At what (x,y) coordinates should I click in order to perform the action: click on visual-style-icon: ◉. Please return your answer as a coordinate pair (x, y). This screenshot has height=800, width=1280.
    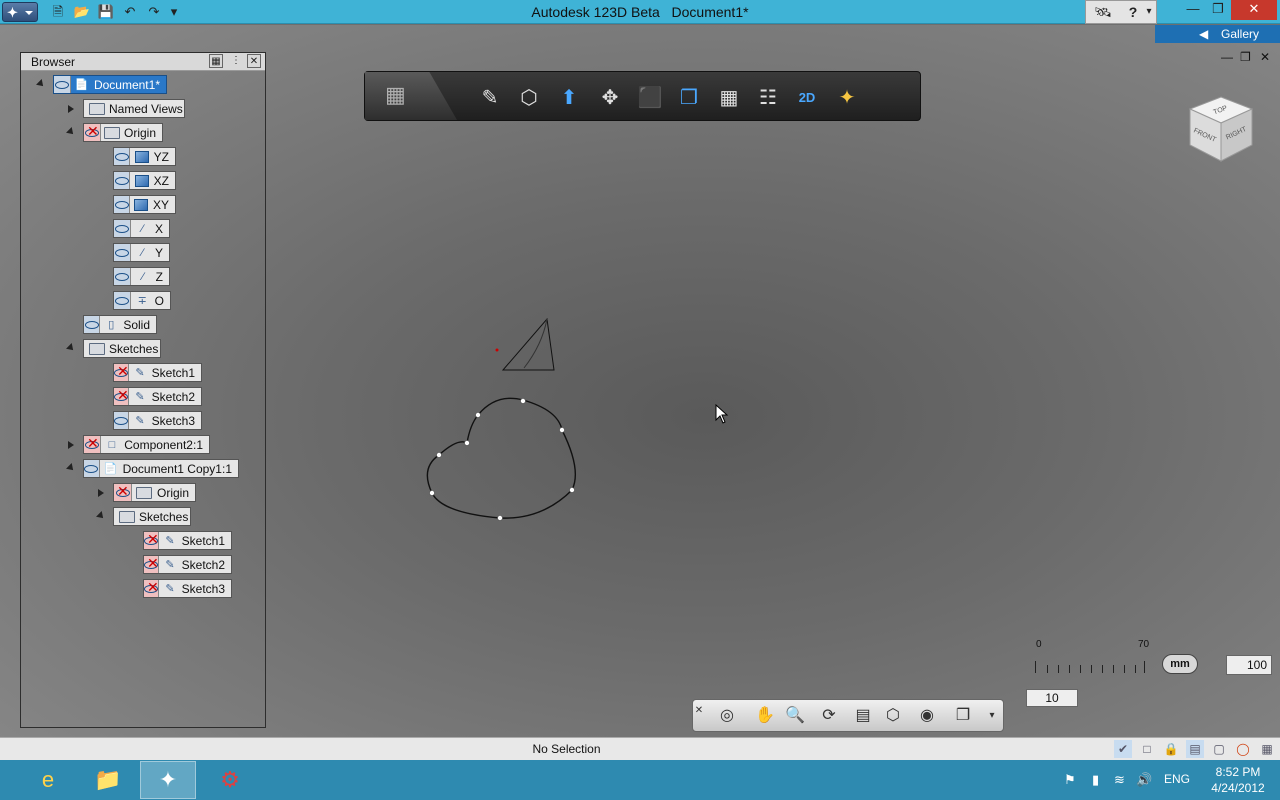
    Looking at the image, I should click on (927, 716).